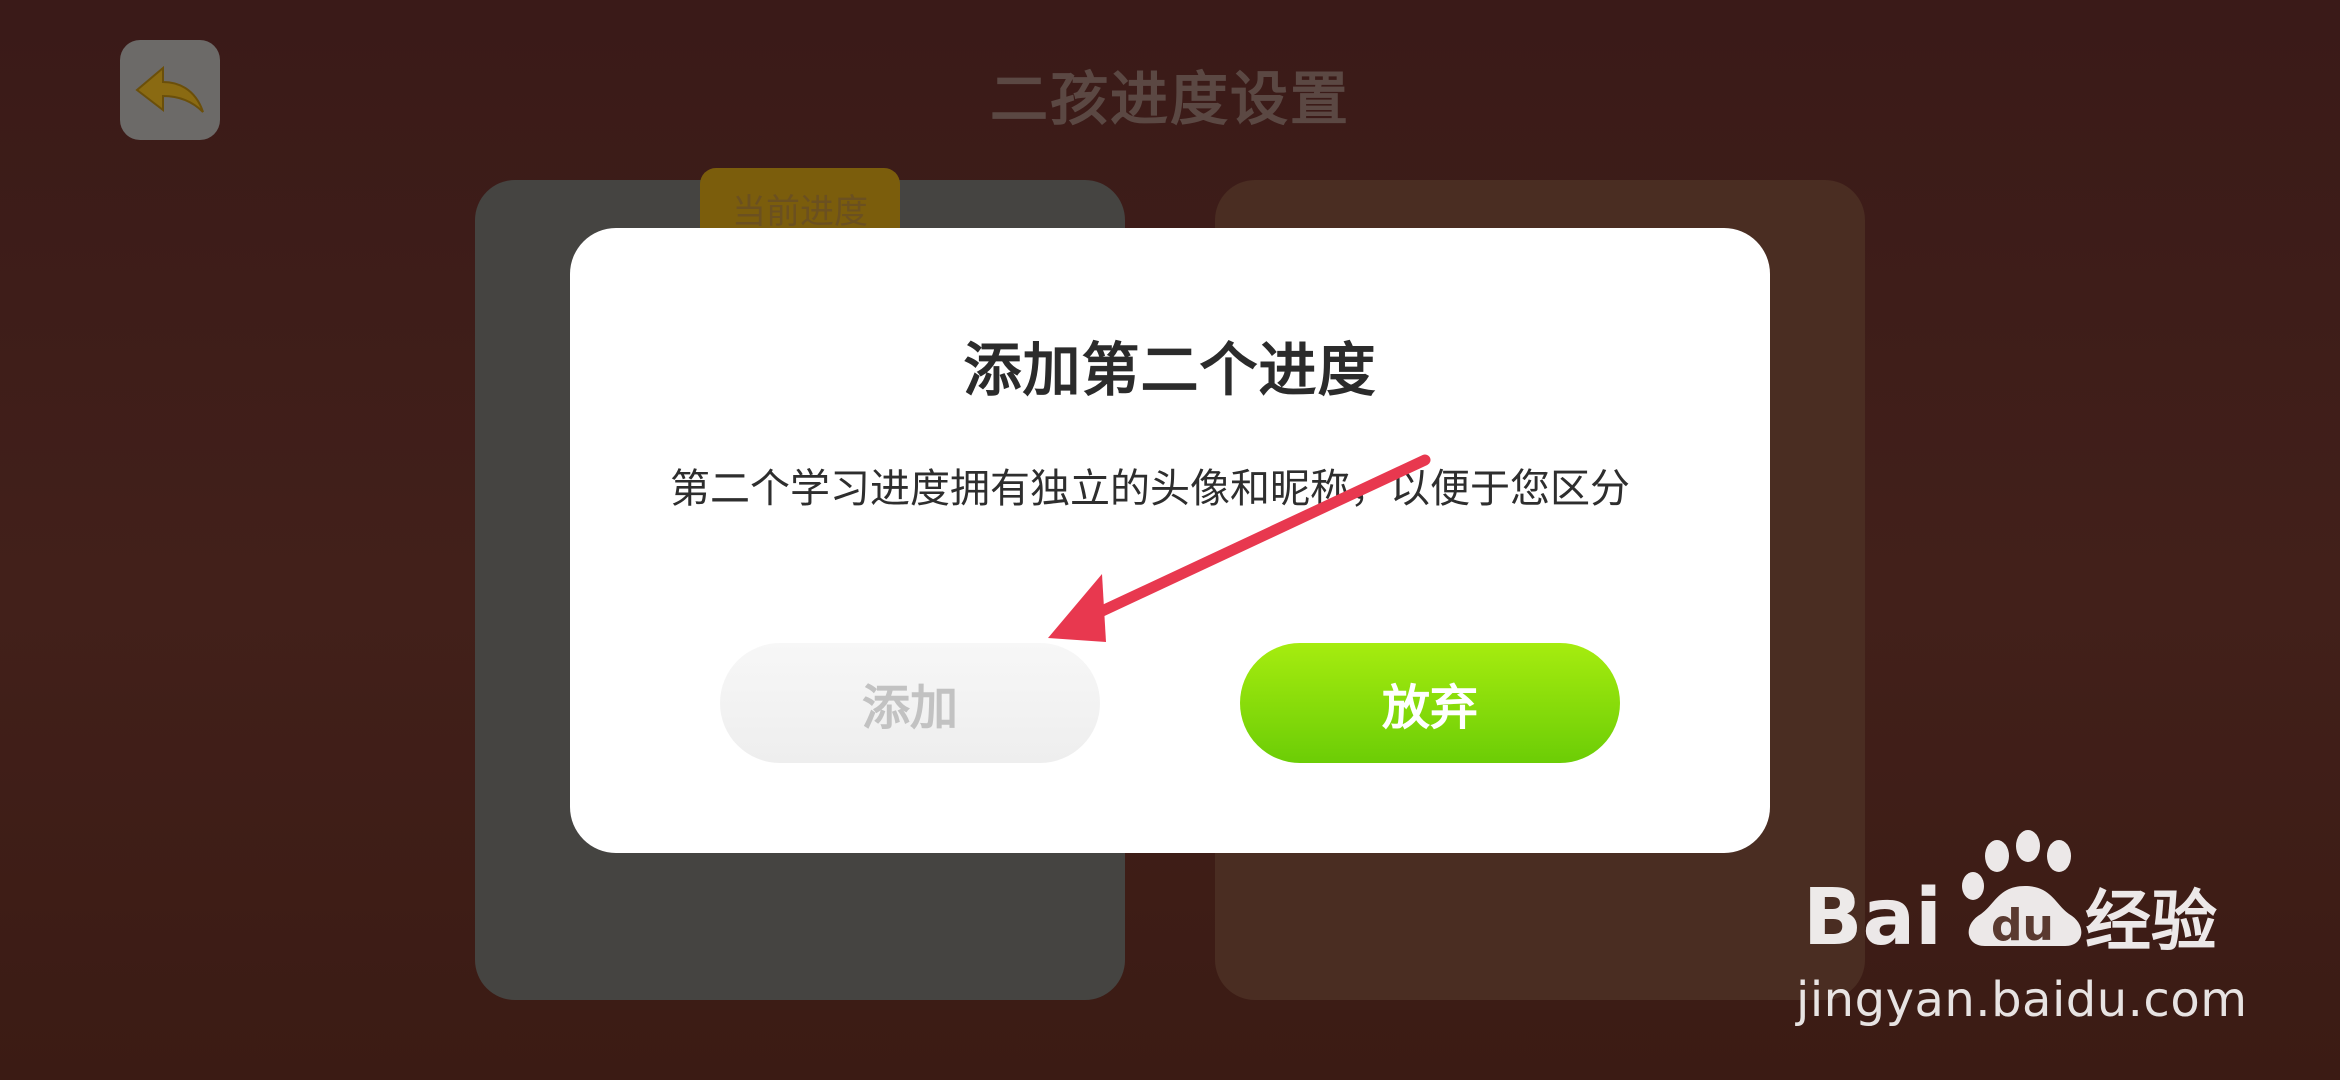  Describe the element at coordinates (2022, 925) in the screenshot. I see `svg-text: du` at that location.